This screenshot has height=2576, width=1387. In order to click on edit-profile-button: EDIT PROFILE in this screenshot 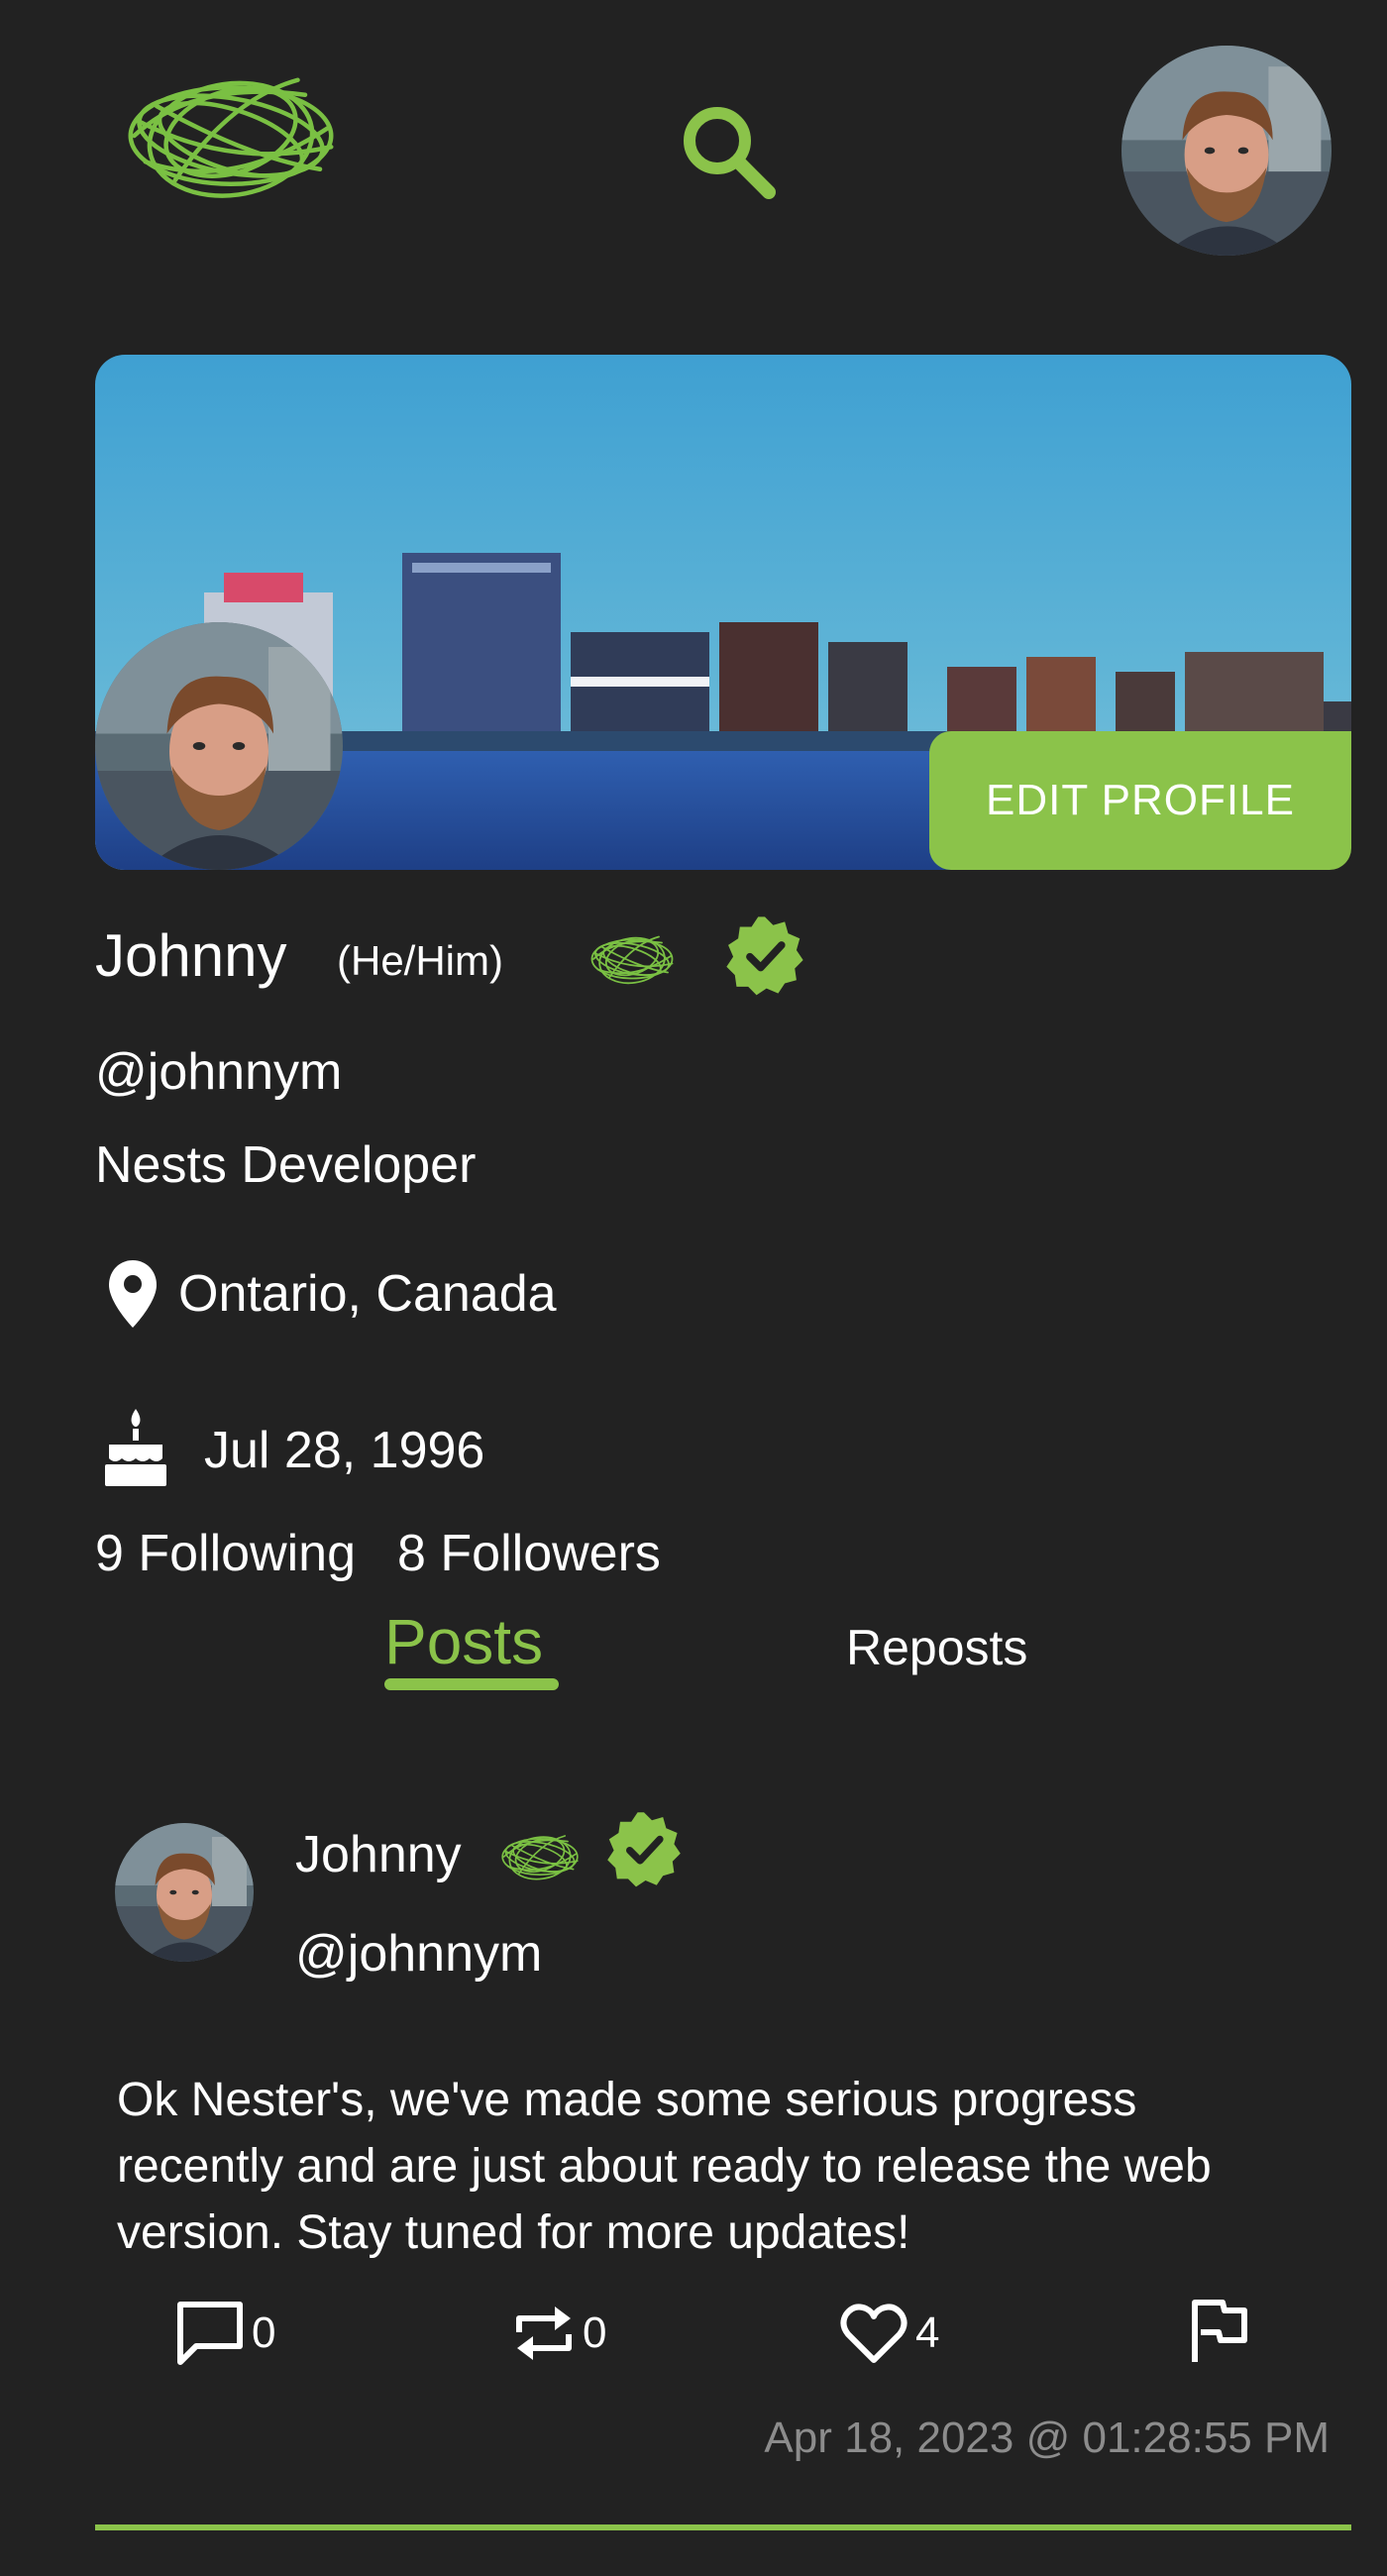, I will do `click(1140, 801)`.